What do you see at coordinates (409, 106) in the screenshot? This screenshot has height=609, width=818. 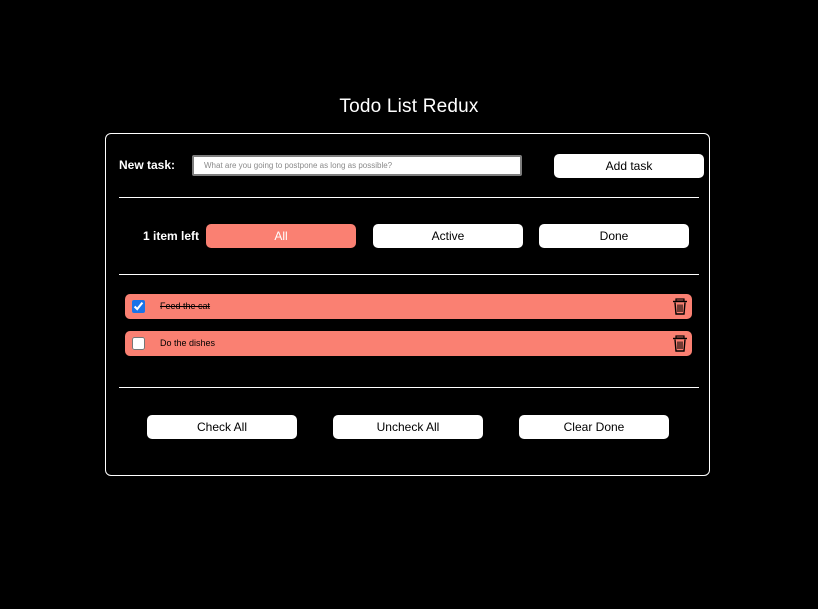 I see `page-title: Todo List Redux` at bounding box center [409, 106].